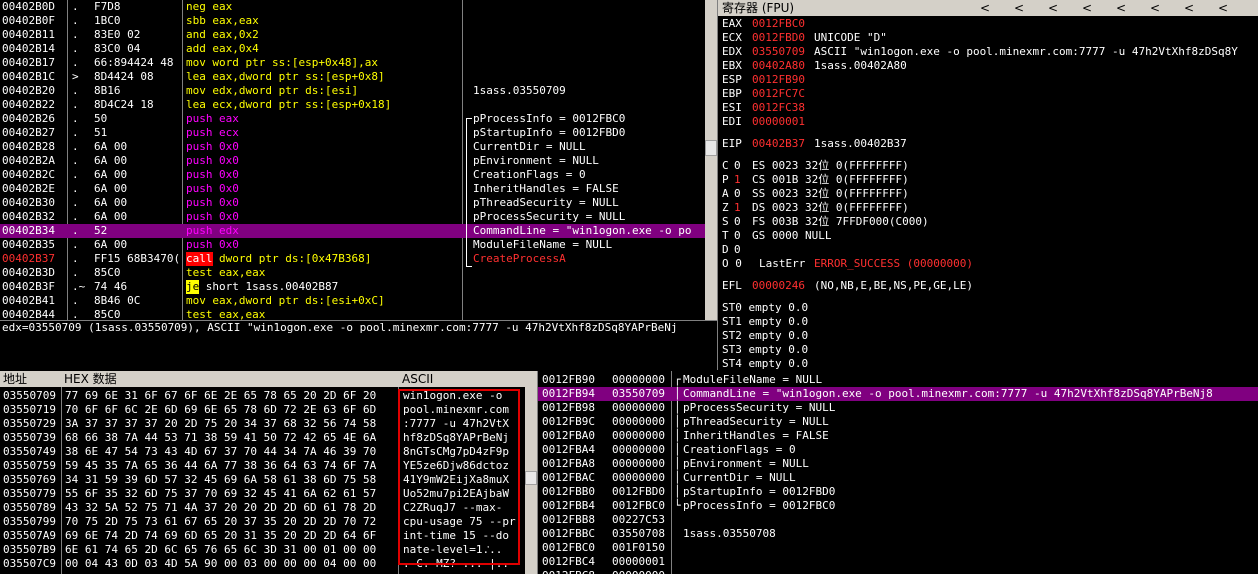 This screenshot has width=1258, height=574. I want to click on register-value: 0012FC38, so click(778, 108).